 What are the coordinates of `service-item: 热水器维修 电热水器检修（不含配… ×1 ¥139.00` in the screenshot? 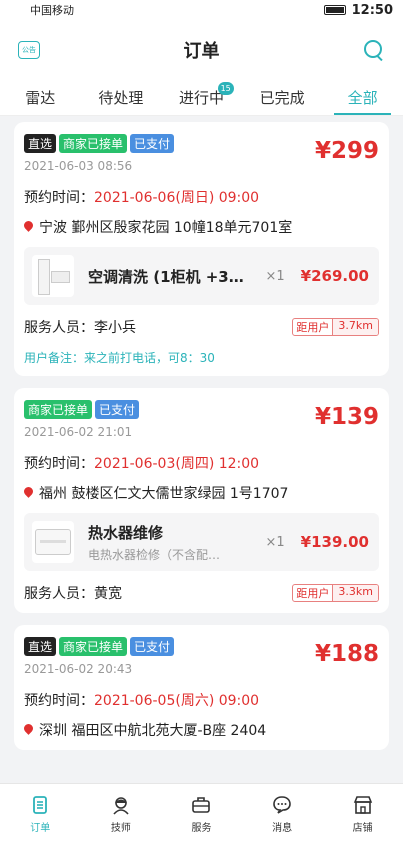 It's located at (201, 542).